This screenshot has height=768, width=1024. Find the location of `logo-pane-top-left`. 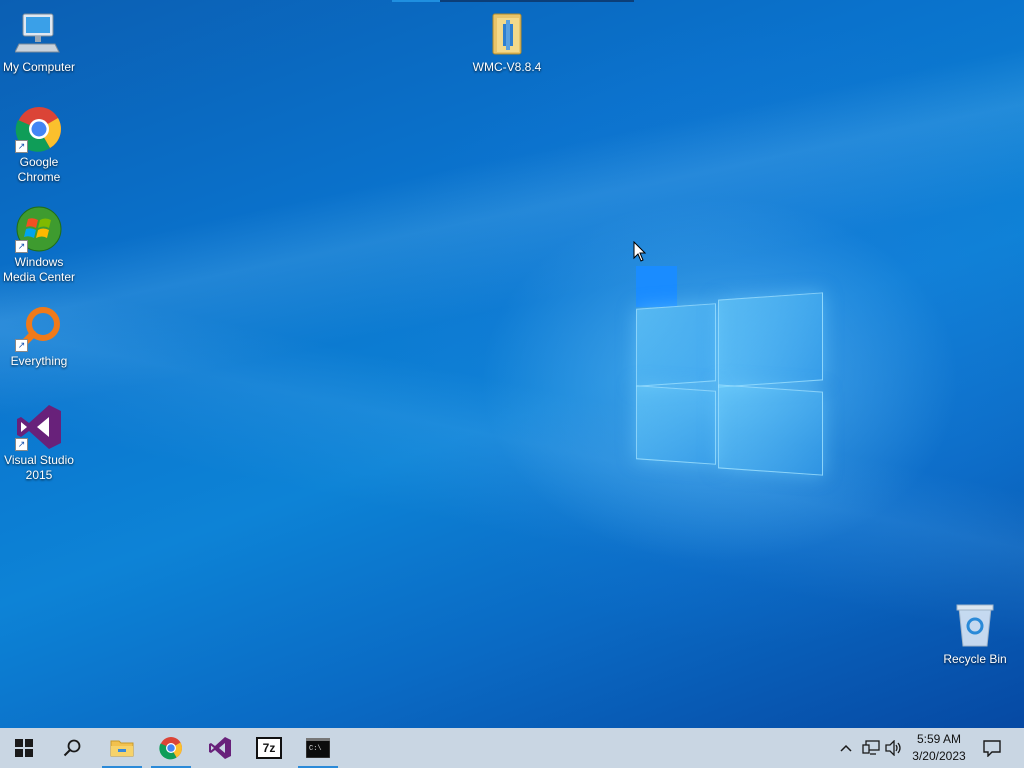

logo-pane-top-left is located at coordinates (676, 345).